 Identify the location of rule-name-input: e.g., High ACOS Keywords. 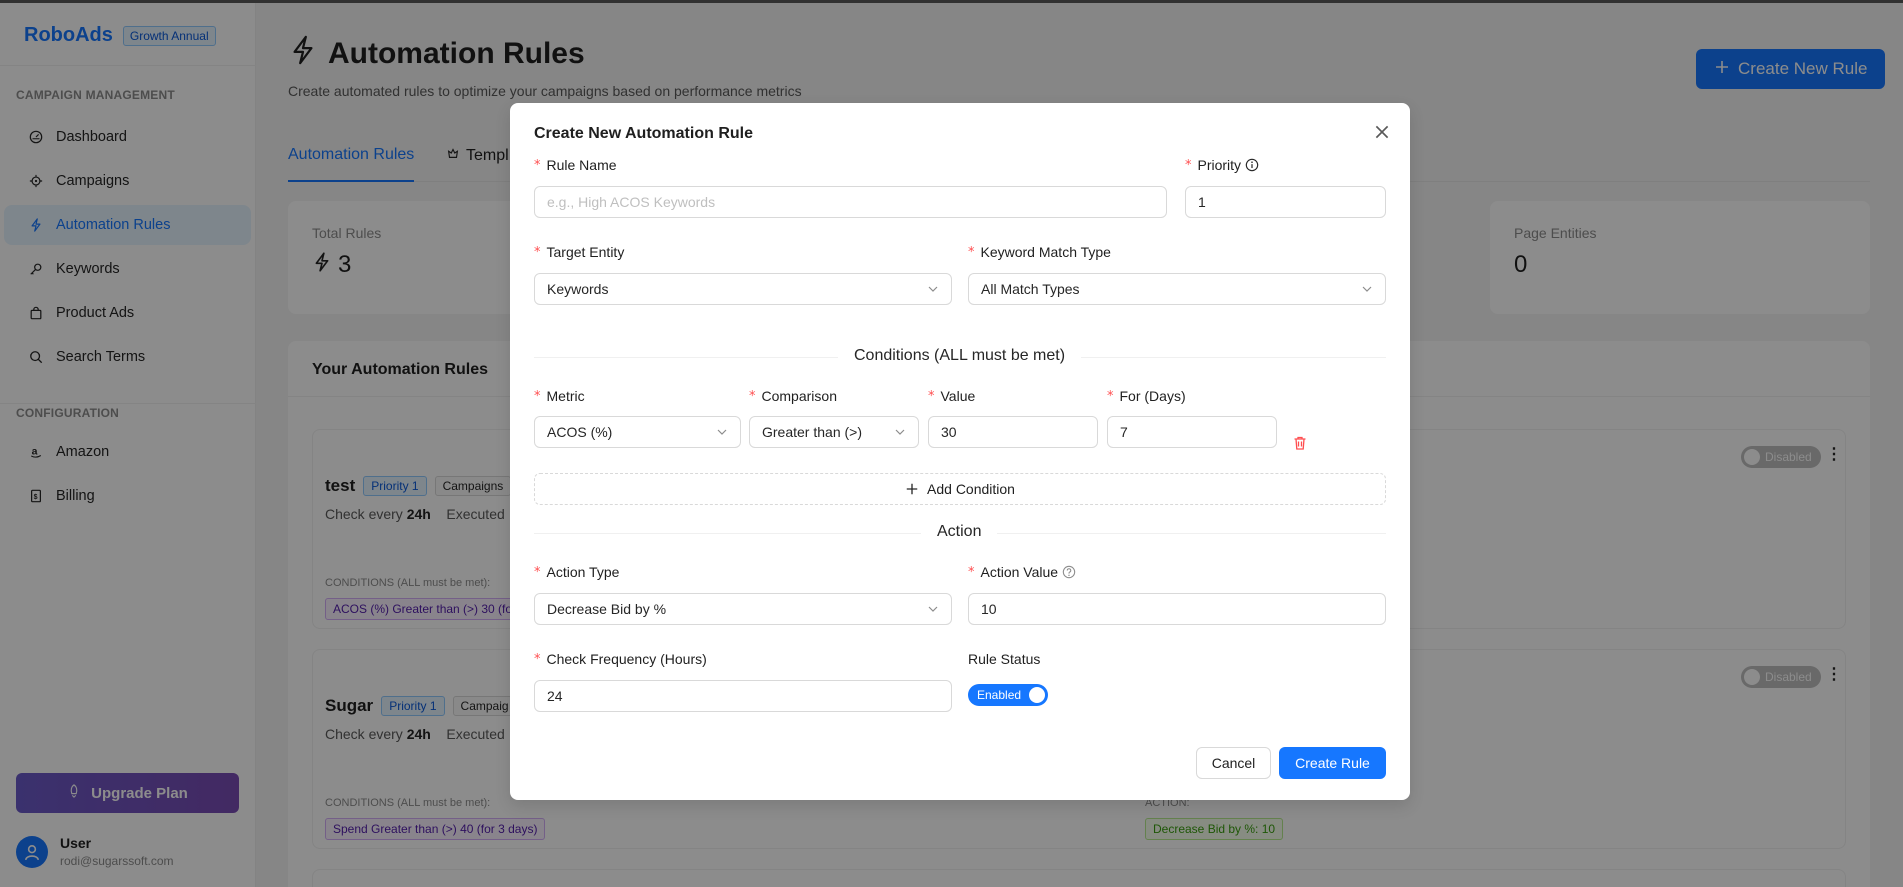
(850, 202).